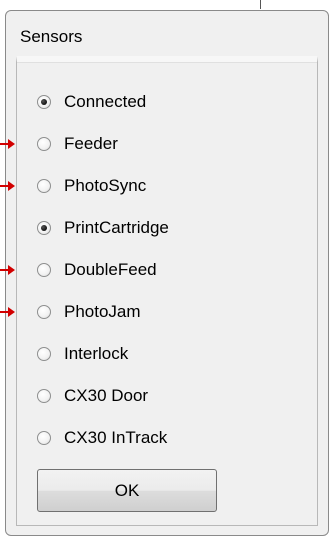 The image size is (336, 540). I want to click on sensor-label: PhotoJam, so click(102, 311).